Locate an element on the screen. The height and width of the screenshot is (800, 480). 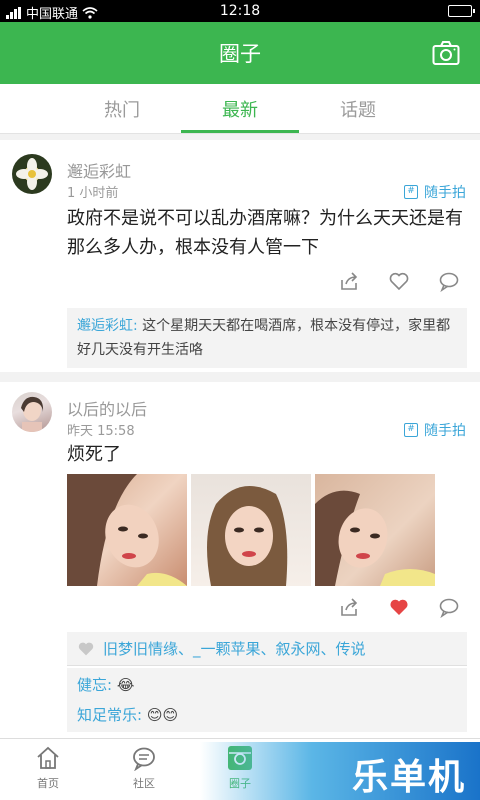
nav-label: 社区 is located at coordinates (144, 783).